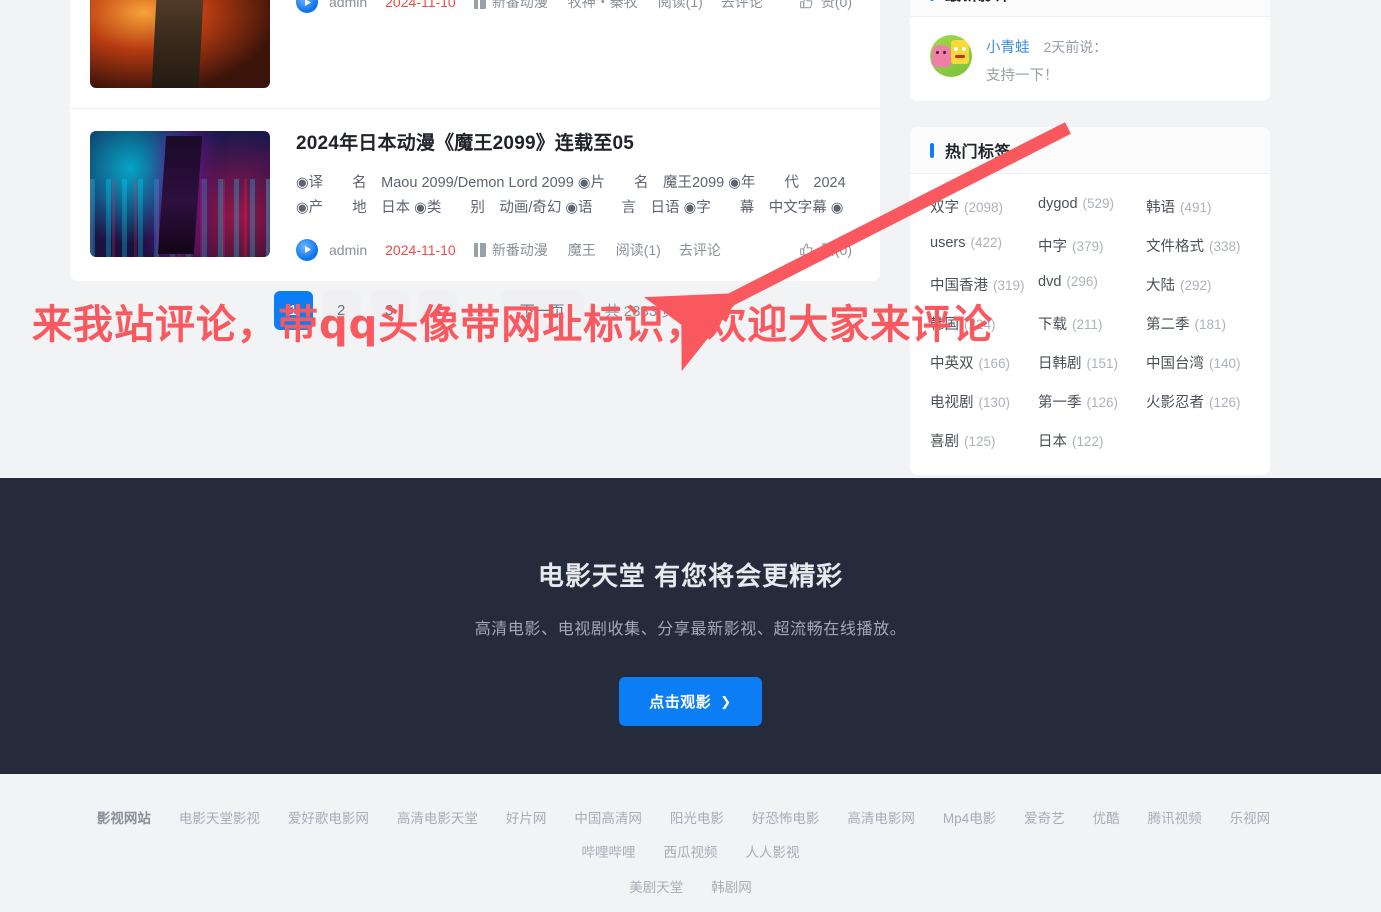  I want to click on tag-item: 中国台湾 (140), so click(1198, 362).